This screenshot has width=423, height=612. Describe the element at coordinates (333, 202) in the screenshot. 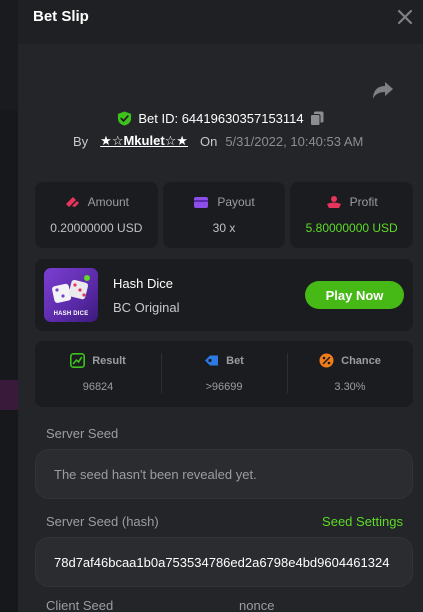

I see `coins-icon` at that location.